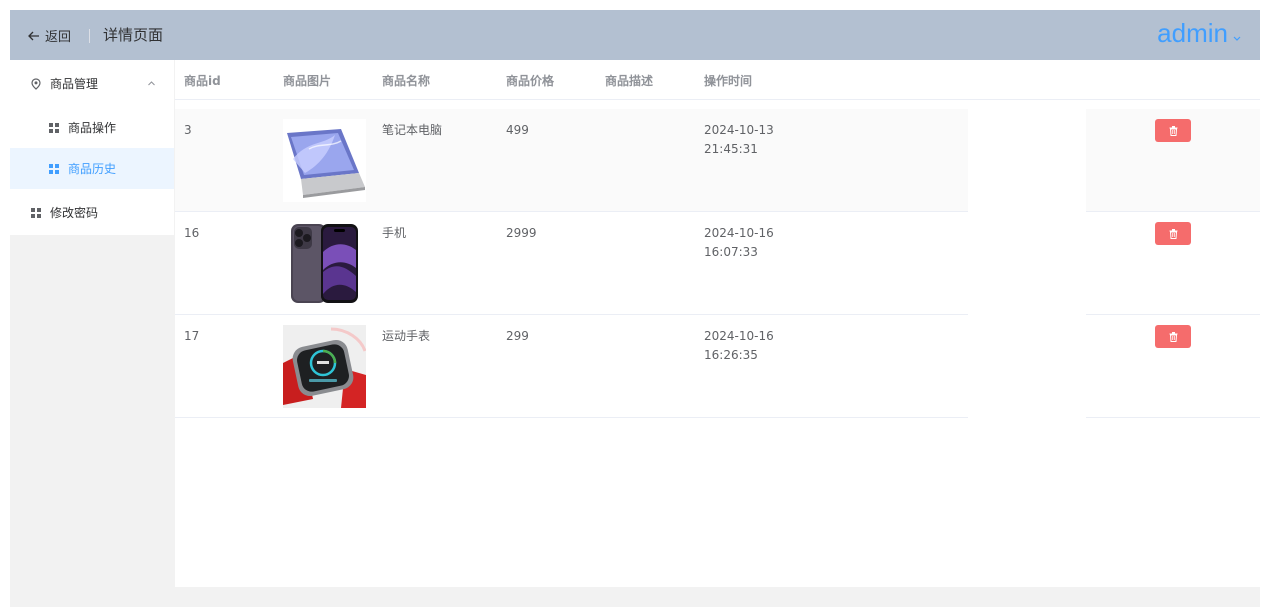 The width and height of the screenshot is (1269, 613). I want to click on sidebar-item-change-password: 修改密码, so click(92, 212).